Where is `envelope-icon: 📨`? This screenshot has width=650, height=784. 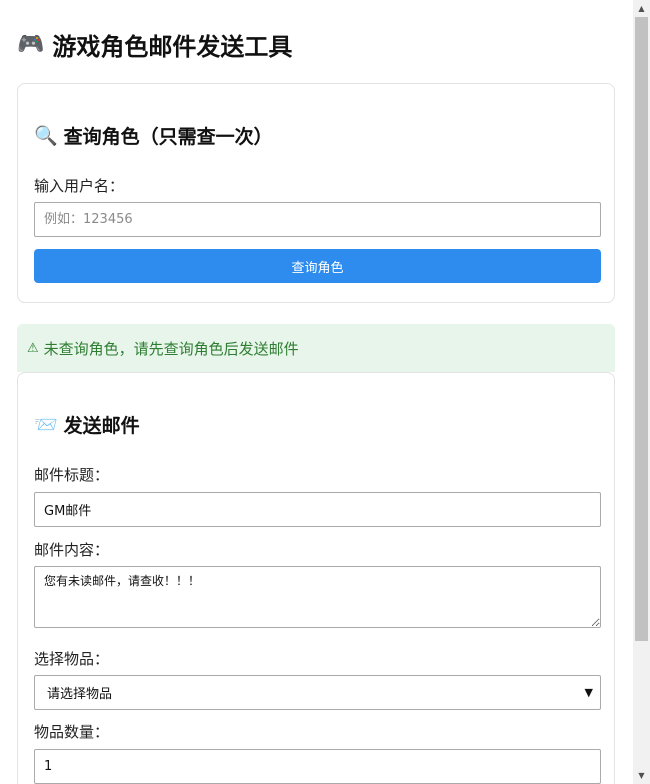
envelope-icon: 📨 is located at coordinates (46, 425).